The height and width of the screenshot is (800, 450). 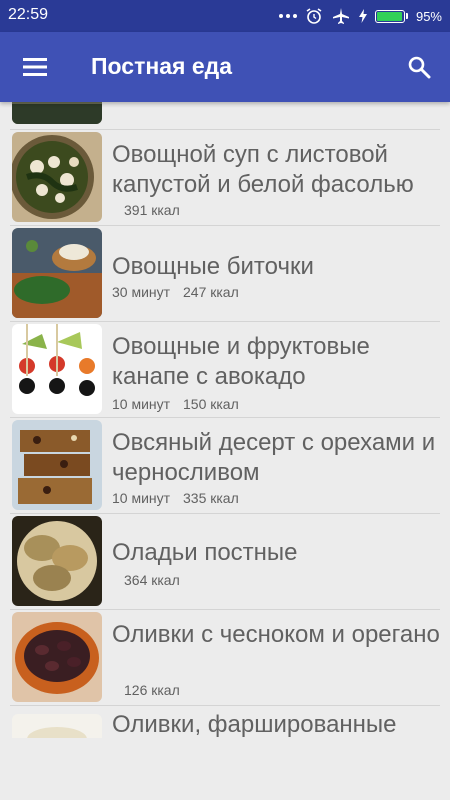 I want to click on menu-button, so click(x=35, y=67).